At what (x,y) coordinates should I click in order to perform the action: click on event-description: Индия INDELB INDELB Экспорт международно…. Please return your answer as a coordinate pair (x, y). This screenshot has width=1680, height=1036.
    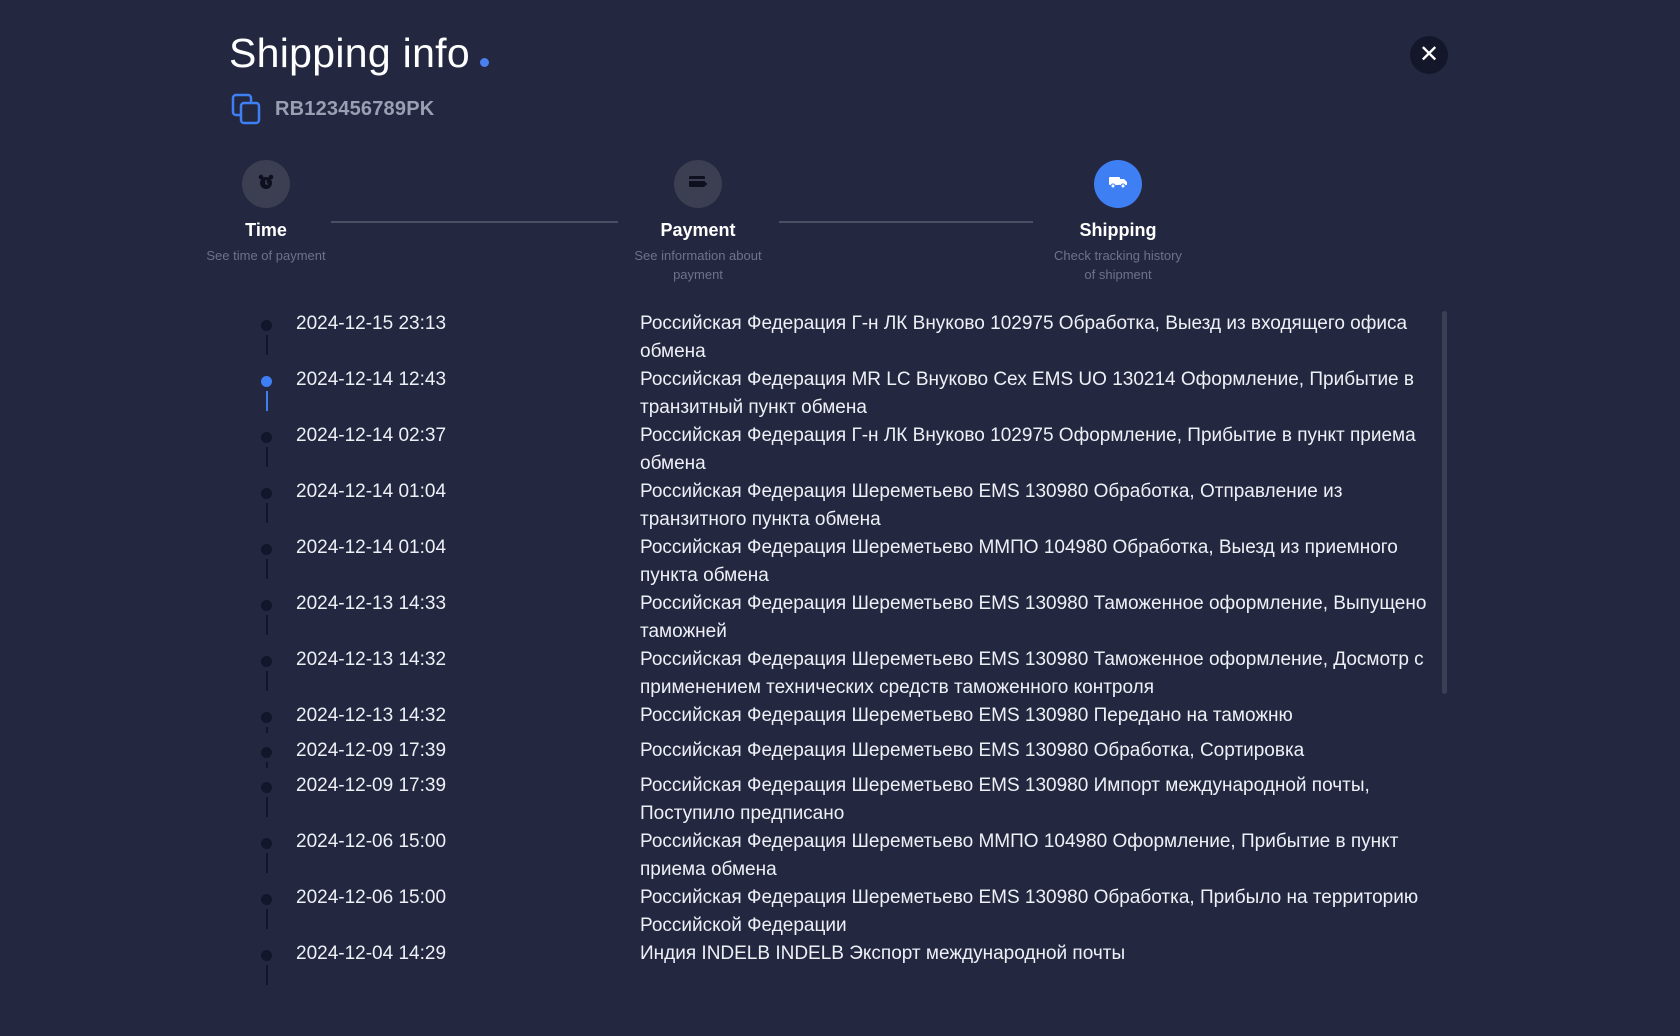
    Looking at the image, I should click on (883, 953).